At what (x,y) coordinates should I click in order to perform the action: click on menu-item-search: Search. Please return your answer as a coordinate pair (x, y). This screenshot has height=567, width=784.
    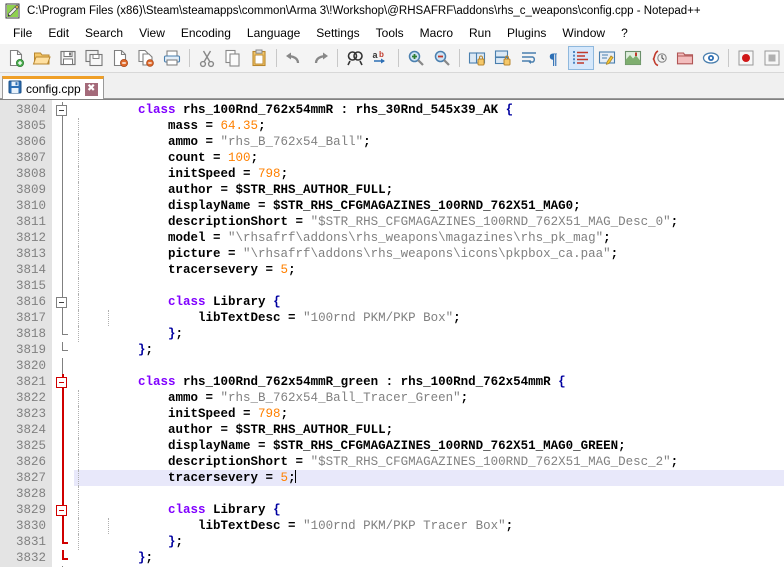
    Looking at the image, I should click on (104, 33).